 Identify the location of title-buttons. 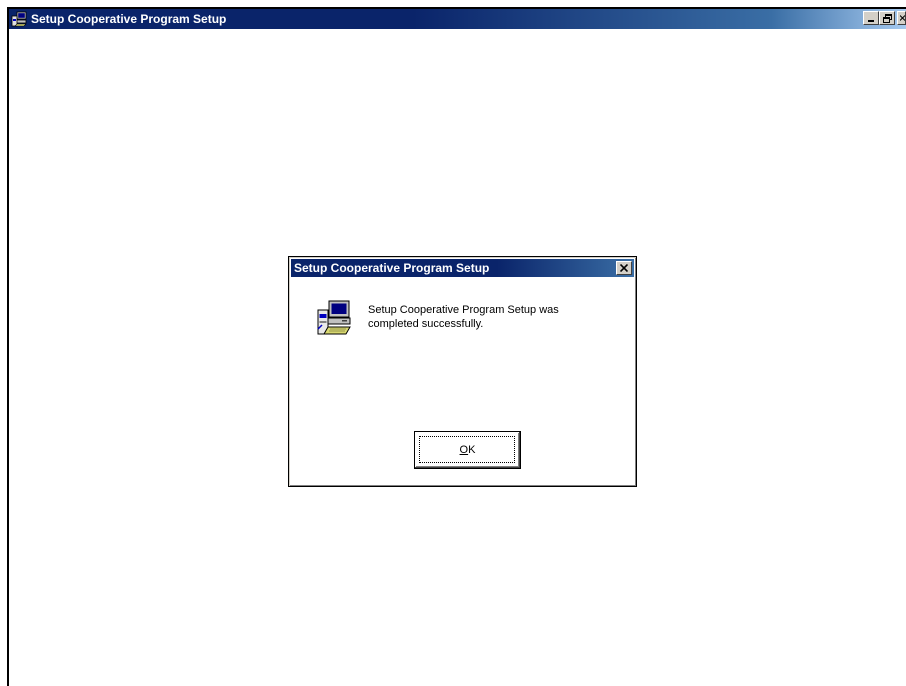
(884, 18).